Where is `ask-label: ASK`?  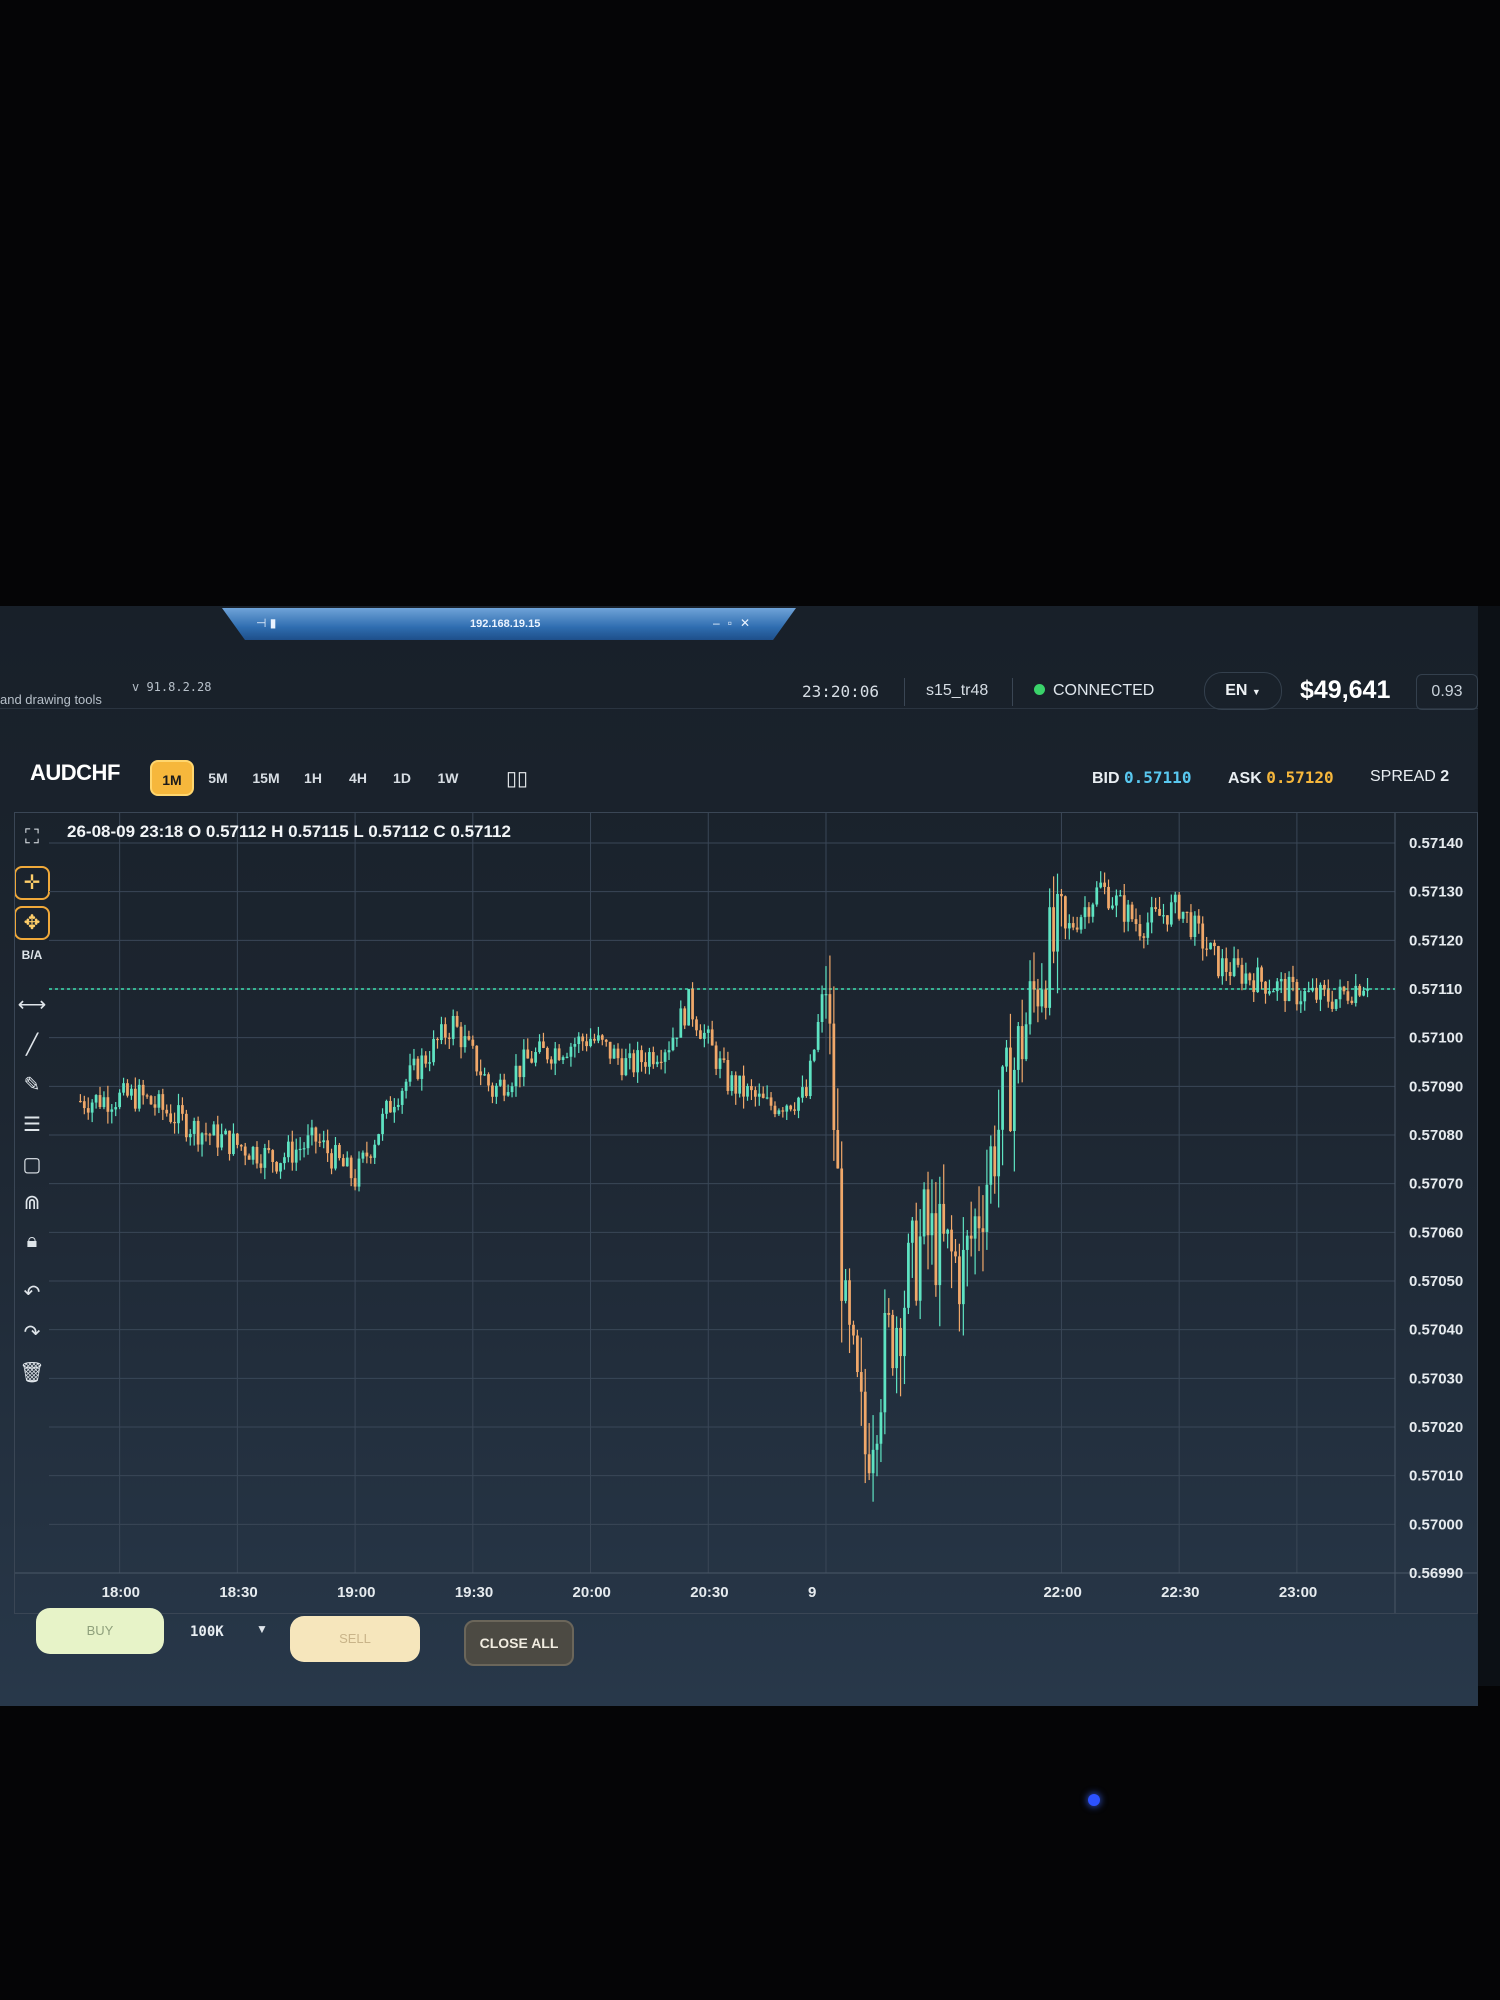
ask-label: ASK is located at coordinates (1245, 778).